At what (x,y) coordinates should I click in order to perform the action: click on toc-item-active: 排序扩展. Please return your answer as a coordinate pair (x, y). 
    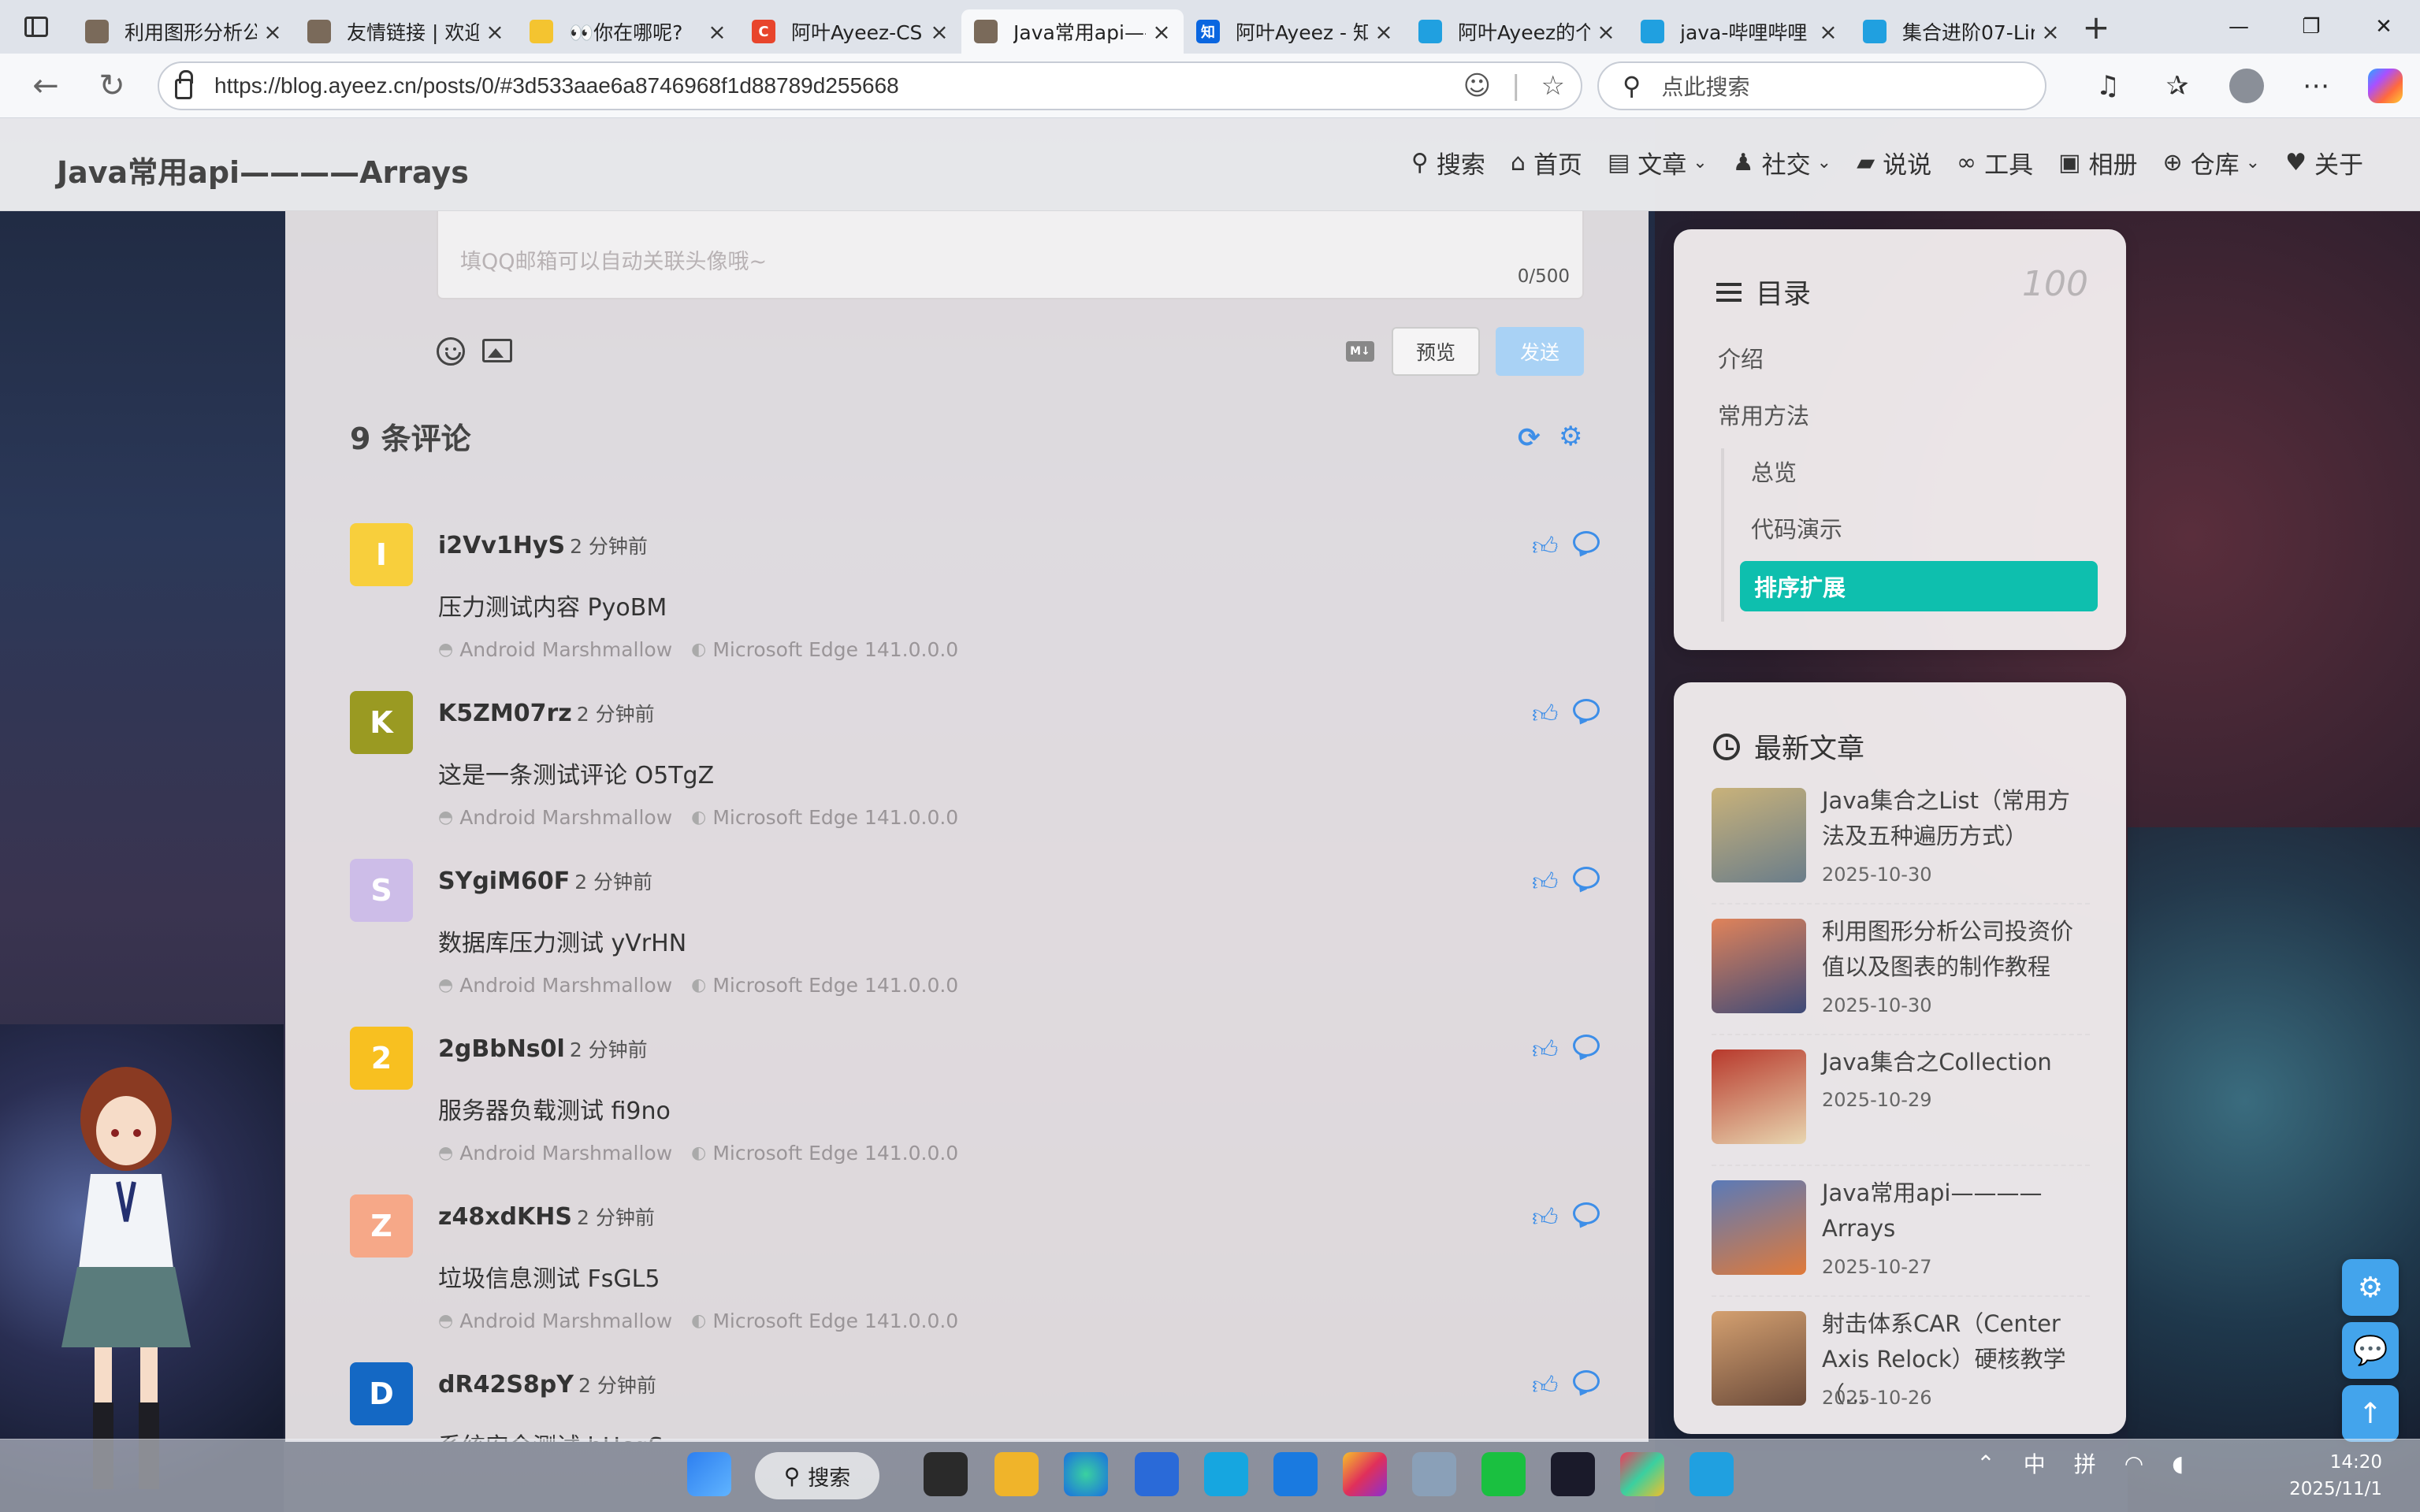
    Looking at the image, I should click on (1919, 586).